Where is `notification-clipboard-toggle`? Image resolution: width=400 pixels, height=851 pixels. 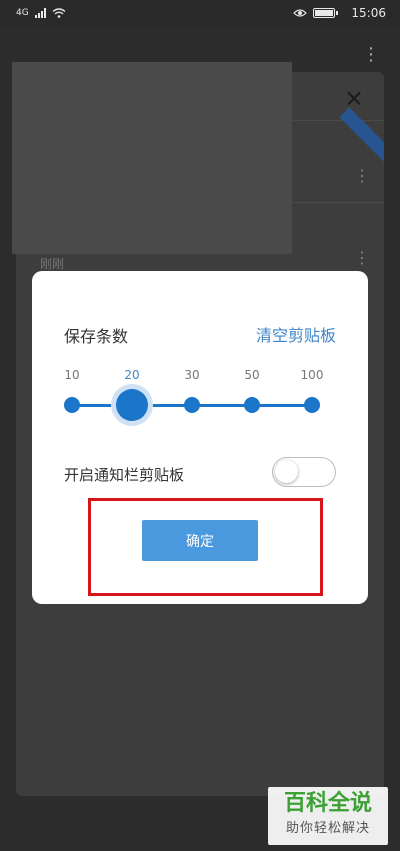
notification-clipboard-toggle is located at coordinates (304, 472).